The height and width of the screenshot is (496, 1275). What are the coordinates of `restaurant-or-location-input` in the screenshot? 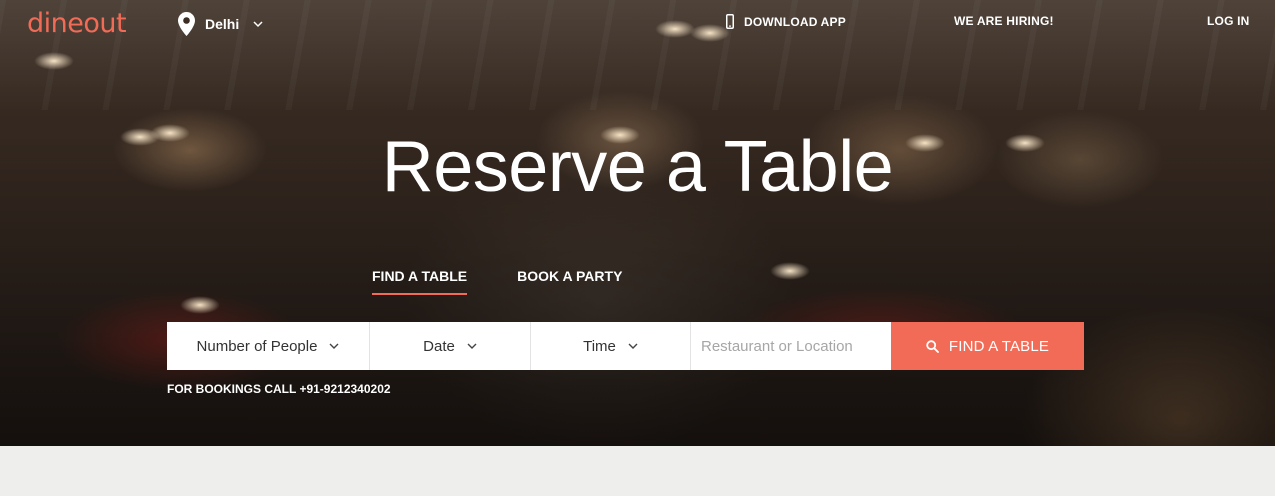 It's located at (796, 346).